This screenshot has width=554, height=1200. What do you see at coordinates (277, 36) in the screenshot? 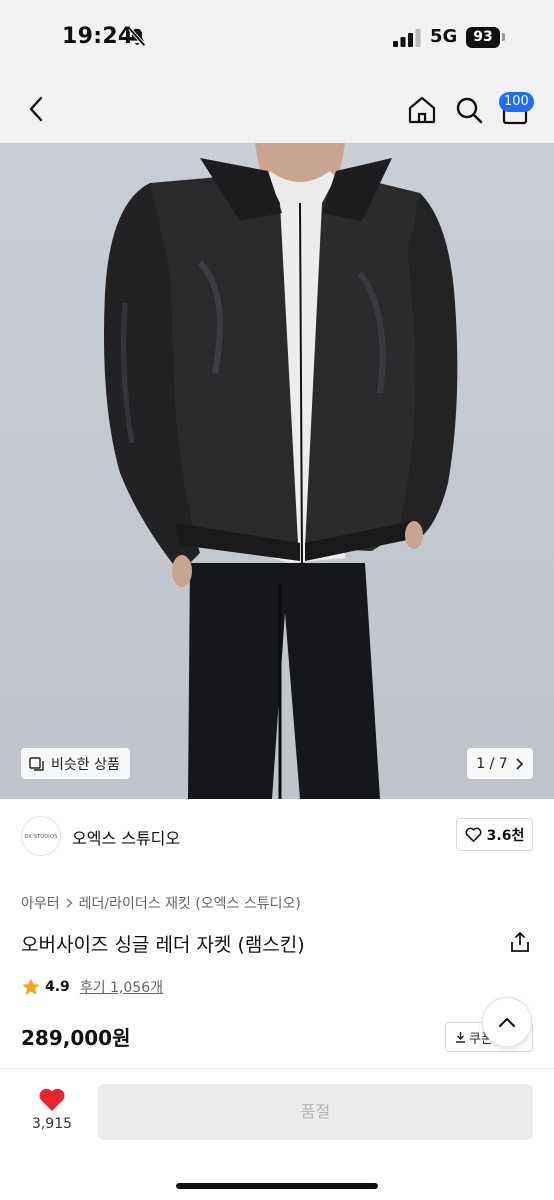
I see `status-bar: 19:24 5G 93` at bounding box center [277, 36].